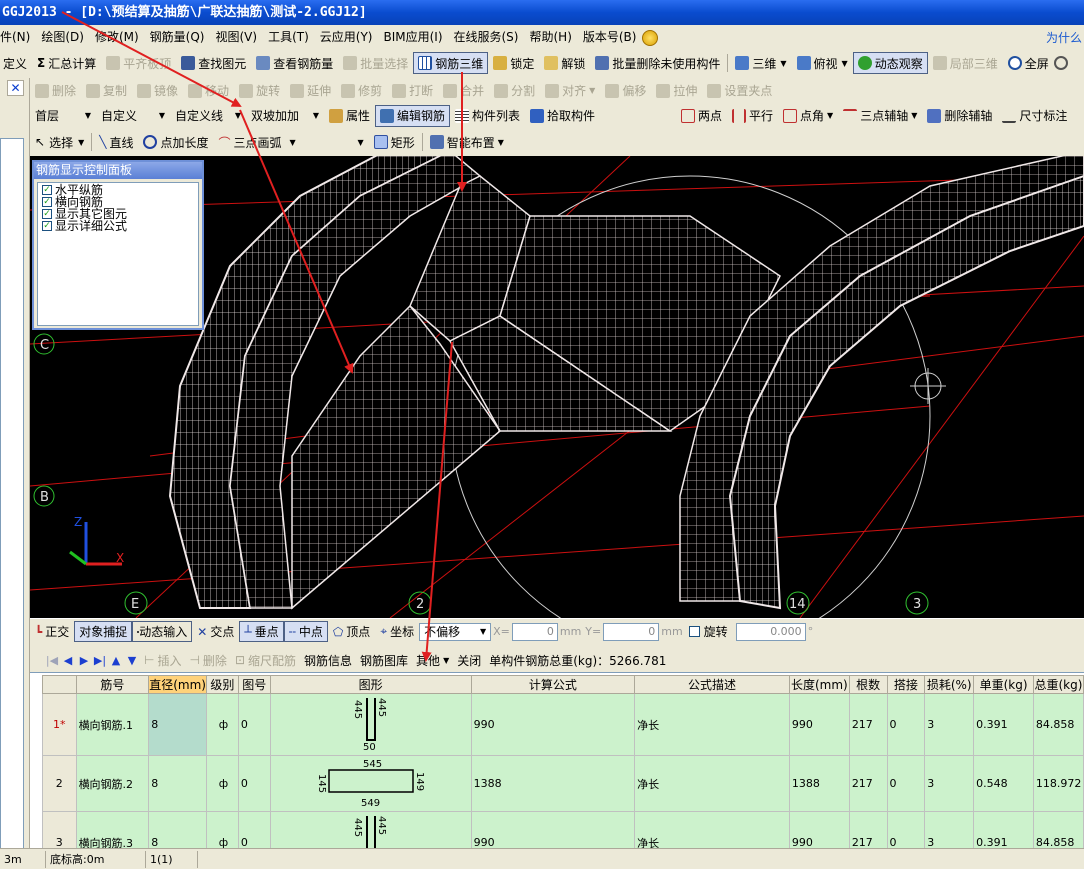 The image size is (1084, 869). What do you see at coordinates (66, 63) in the screenshot?
I see `calc-summary-button: Σ 汇总计算` at bounding box center [66, 63].